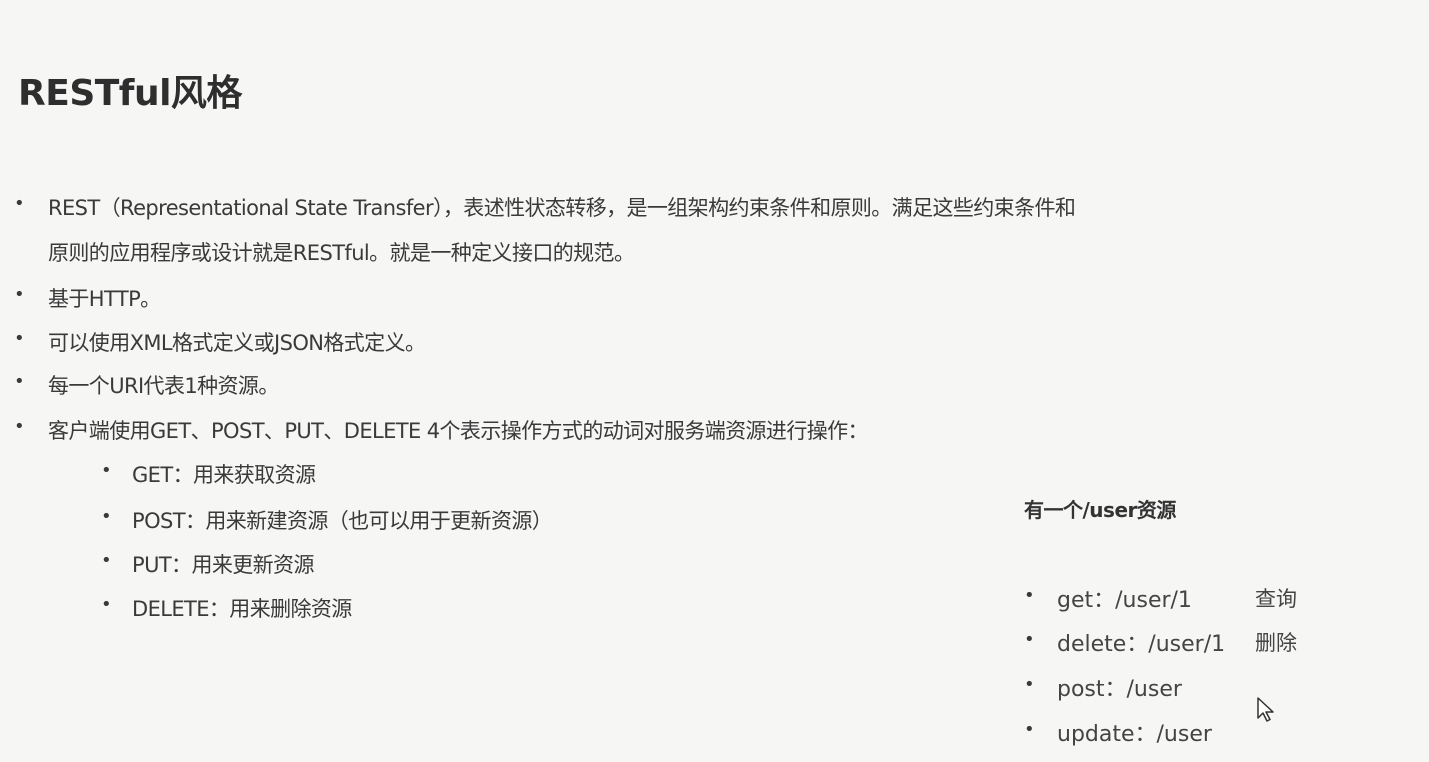  What do you see at coordinates (342, 521) in the screenshot?
I see `sub-bullet-text: POST：用来新建资源（也可以用于更新资源）` at bounding box center [342, 521].